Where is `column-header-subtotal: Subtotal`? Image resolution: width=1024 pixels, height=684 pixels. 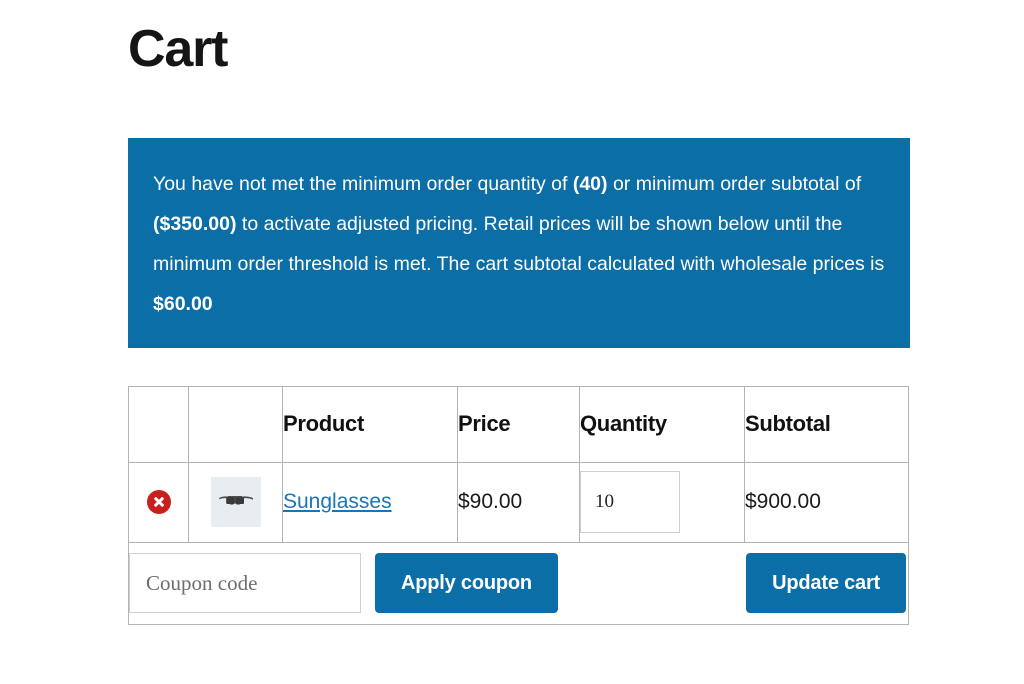
column-header-subtotal: Subtotal is located at coordinates (826, 424).